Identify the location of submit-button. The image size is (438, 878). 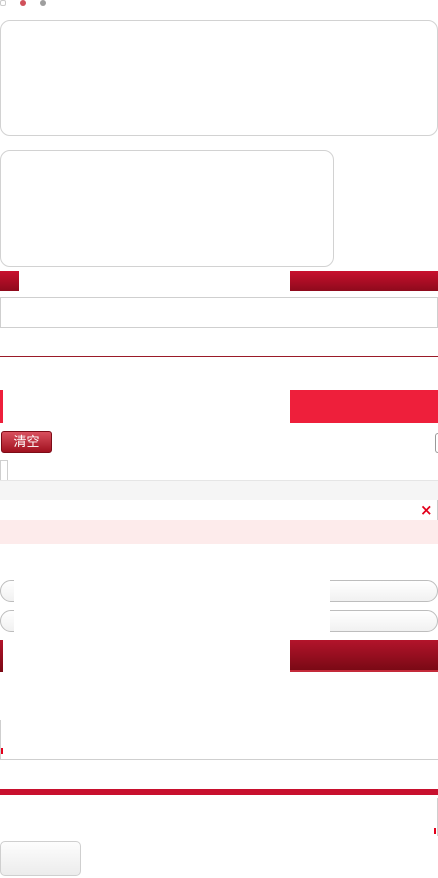
(40, 858).